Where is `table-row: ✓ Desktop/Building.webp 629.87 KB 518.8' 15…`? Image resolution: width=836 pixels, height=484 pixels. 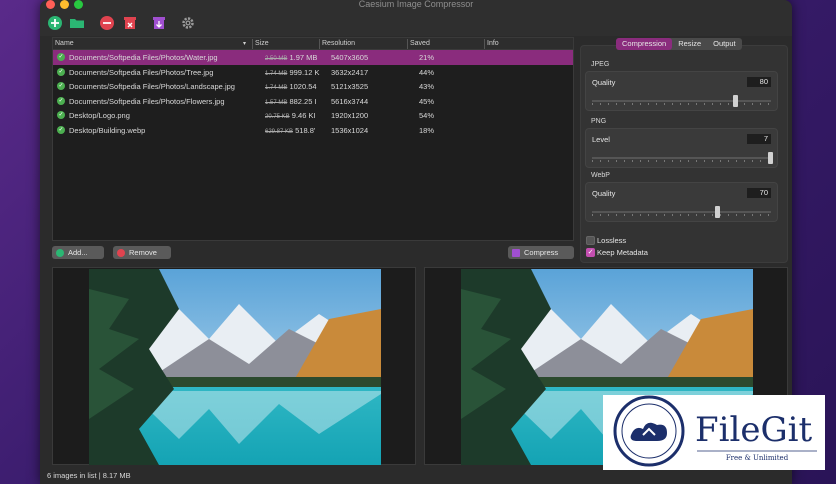 table-row: ✓ Desktop/Building.webp 629.87 KB 518.8' 15… is located at coordinates (313, 130).